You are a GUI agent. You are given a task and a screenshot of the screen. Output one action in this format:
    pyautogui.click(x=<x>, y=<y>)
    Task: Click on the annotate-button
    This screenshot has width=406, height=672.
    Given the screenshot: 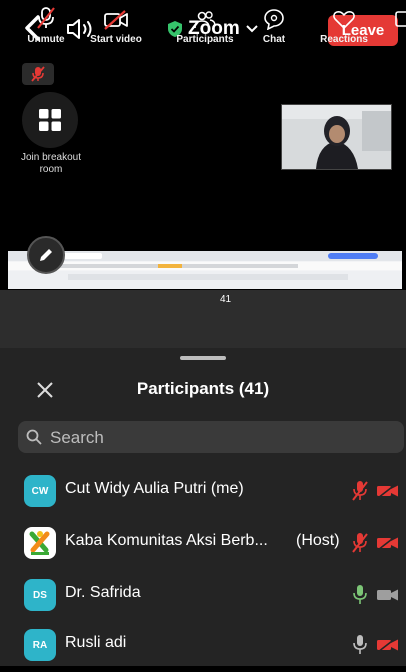 What is the action you would take?
    pyautogui.click(x=46, y=255)
    